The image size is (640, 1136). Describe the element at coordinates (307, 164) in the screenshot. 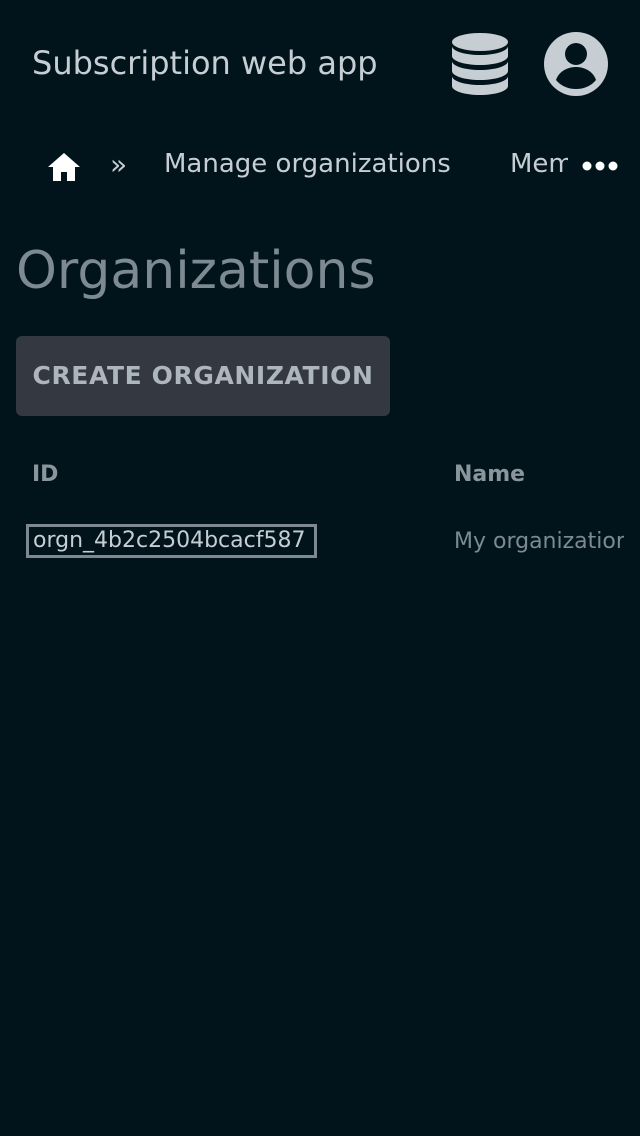

I see `breadcrumb-manage-organizations: Manage organizations` at that location.